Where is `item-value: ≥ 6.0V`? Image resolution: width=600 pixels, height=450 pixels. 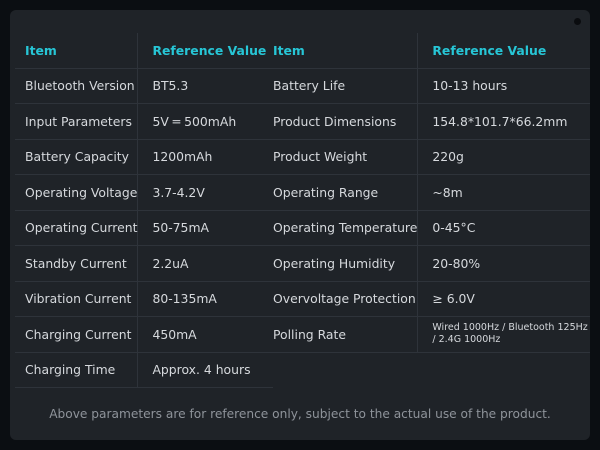
item-value: ≥ 6.0V is located at coordinates (503, 299).